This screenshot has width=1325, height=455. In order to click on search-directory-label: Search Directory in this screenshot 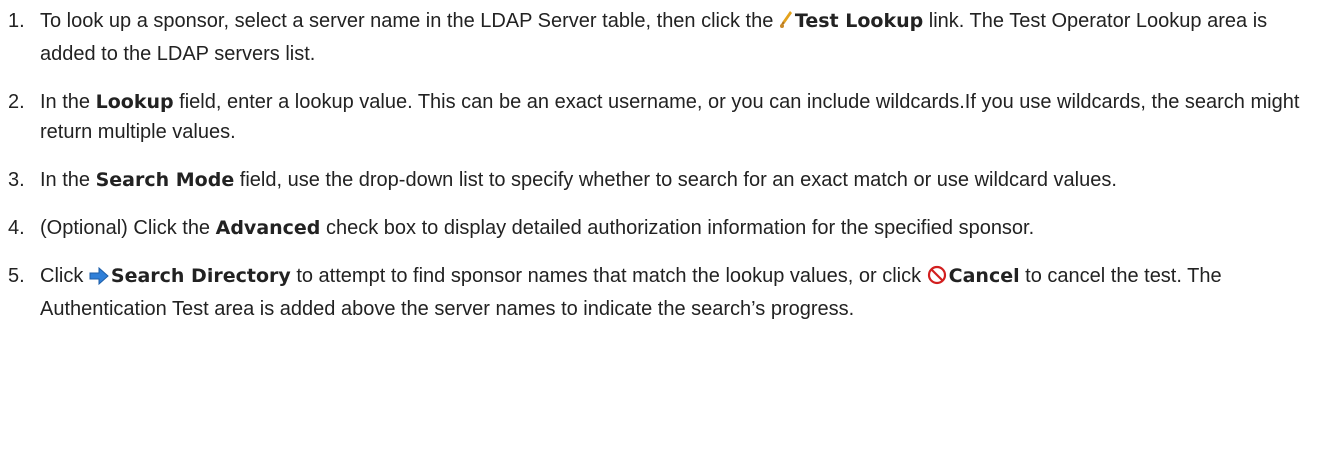, I will do `click(200, 276)`.